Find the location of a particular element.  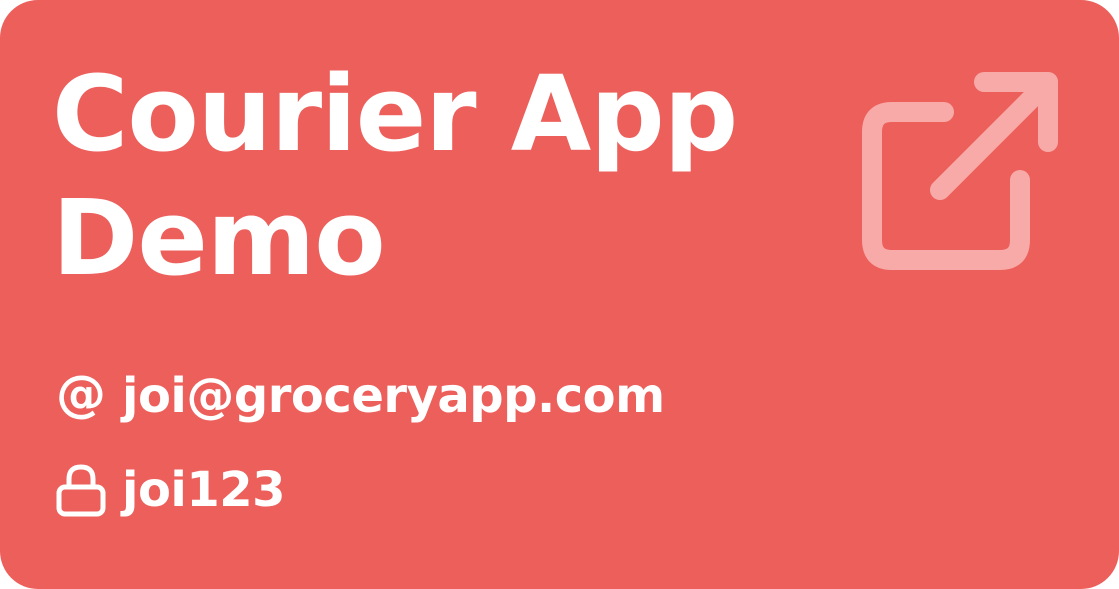

at-icon: @ is located at coordinates (81, 394).